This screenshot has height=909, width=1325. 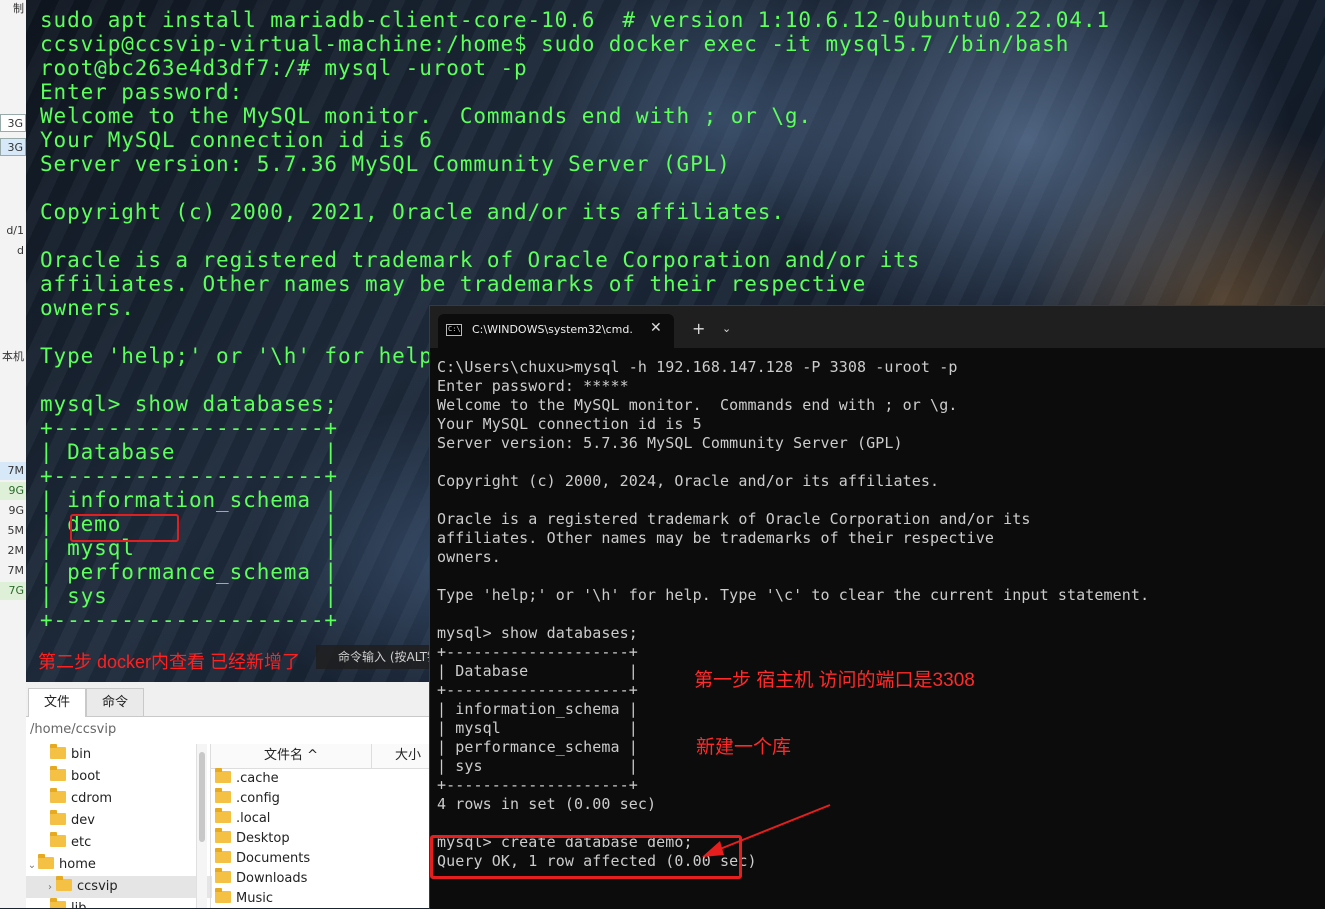 I want to click on cmd-tab-title: C:\WINDOWS\system32\cmd., so click(x=552, y=329).